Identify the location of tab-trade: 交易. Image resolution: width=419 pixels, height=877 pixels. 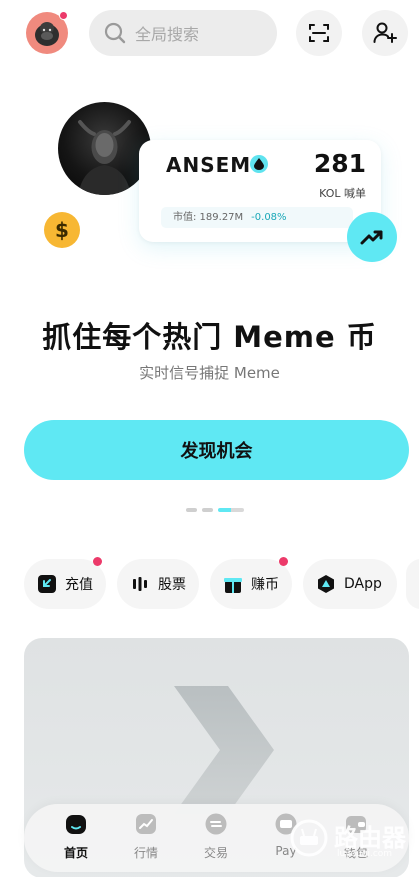
(216, 840).